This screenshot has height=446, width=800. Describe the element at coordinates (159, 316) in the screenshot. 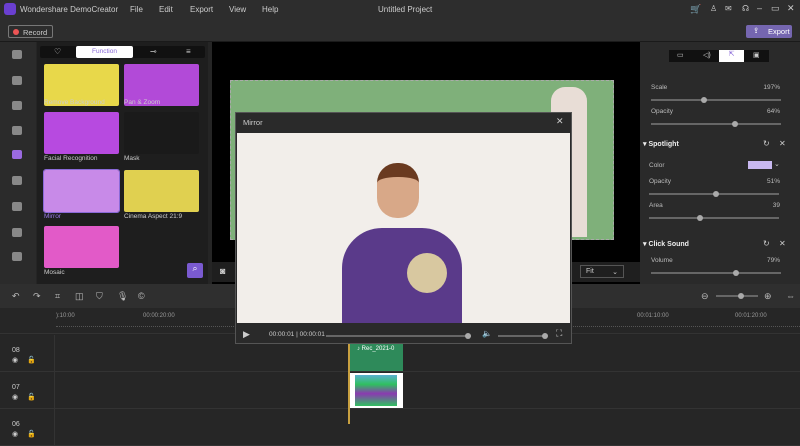

I see `tick-label: 00:00:20:00` at that location.